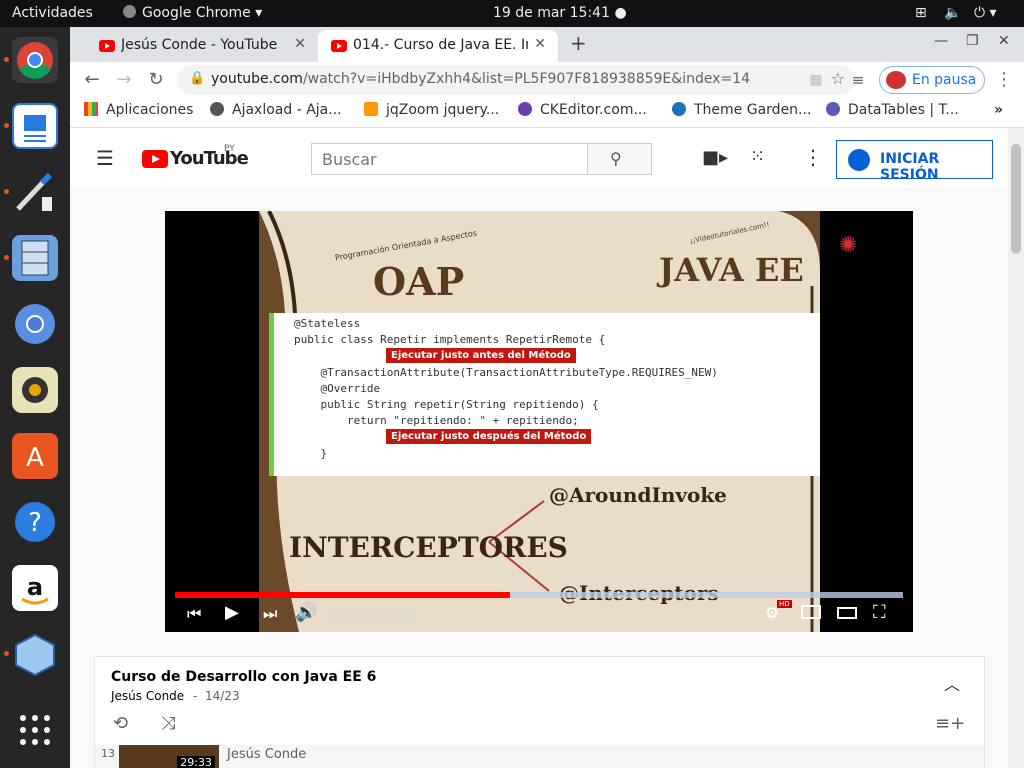 The height and width of the screenshot is (768, 1024). What do you see at coordinates (257, 79) in the screenshot?
I see `url-host: youtube.com` at bounding box center [257, 79].